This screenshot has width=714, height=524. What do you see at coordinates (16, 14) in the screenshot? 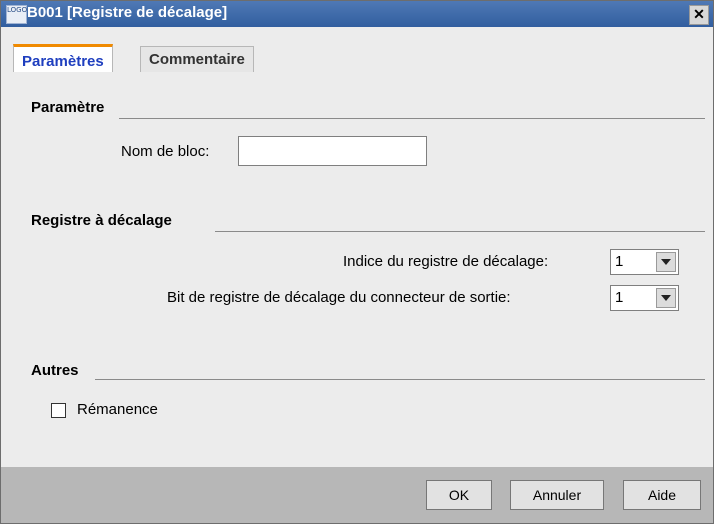
I see `logo-icon: LOGO` at bounding box center [16, 14].